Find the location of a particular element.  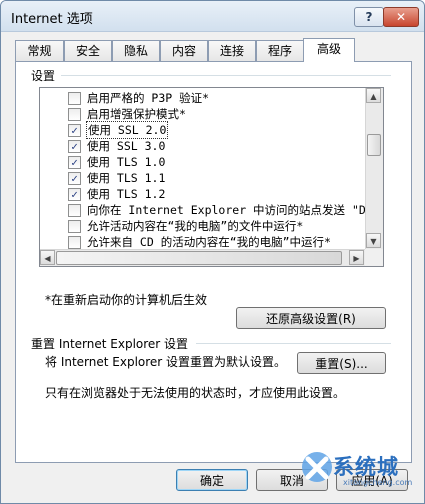

setting-row: 向你在 Internet Explorer 中访问的站点发送 "Do N is located at coordinates (211, 210).